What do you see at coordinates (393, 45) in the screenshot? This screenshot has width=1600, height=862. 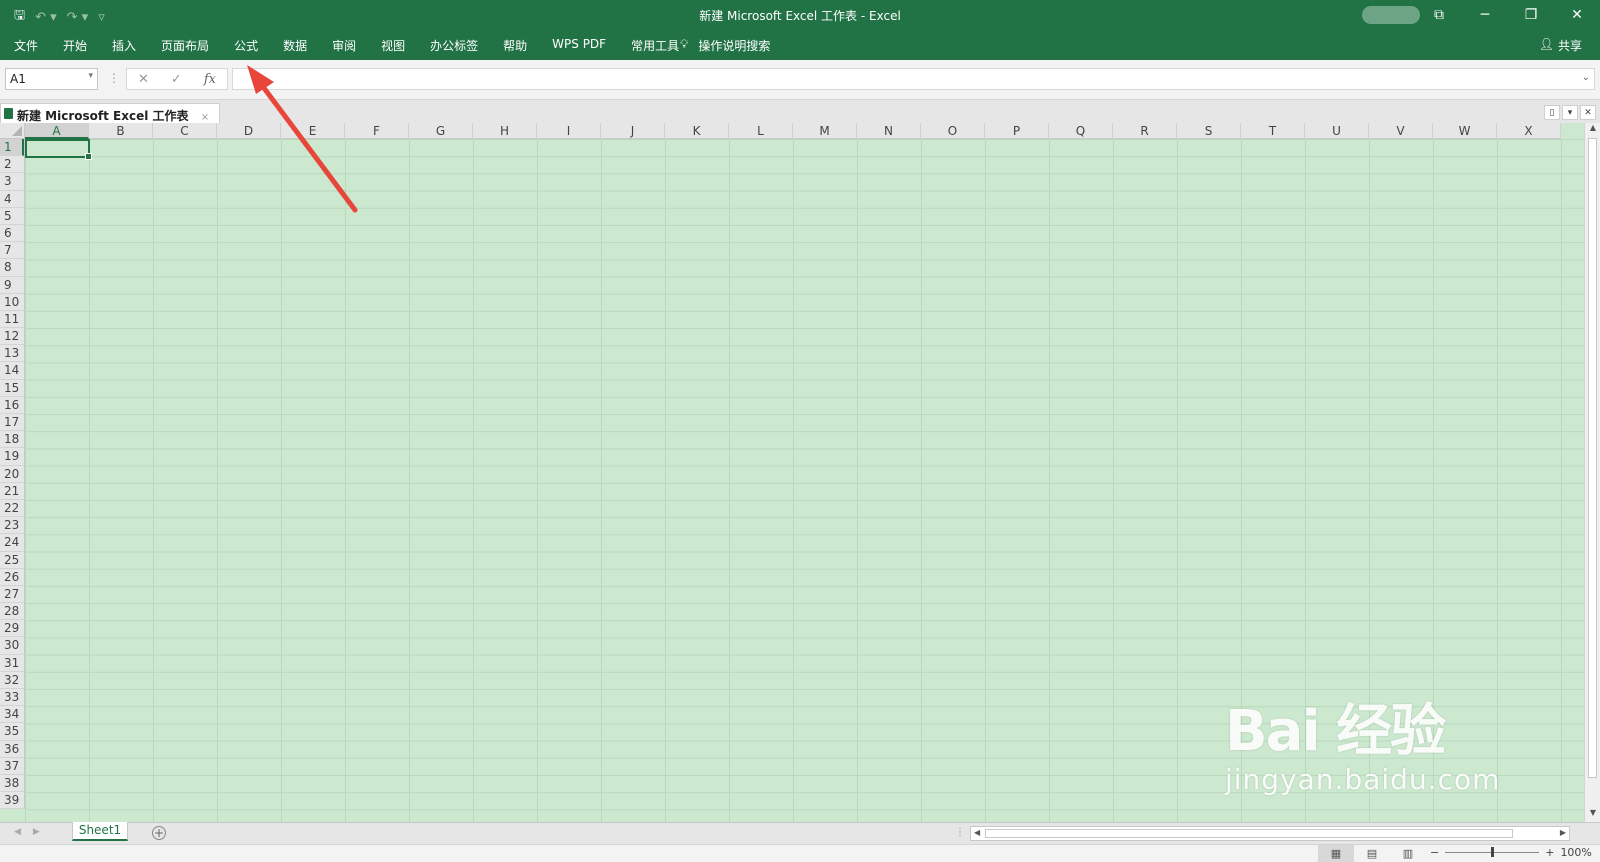 I see `tab-view: 视图` at bounding box center [393, 45].